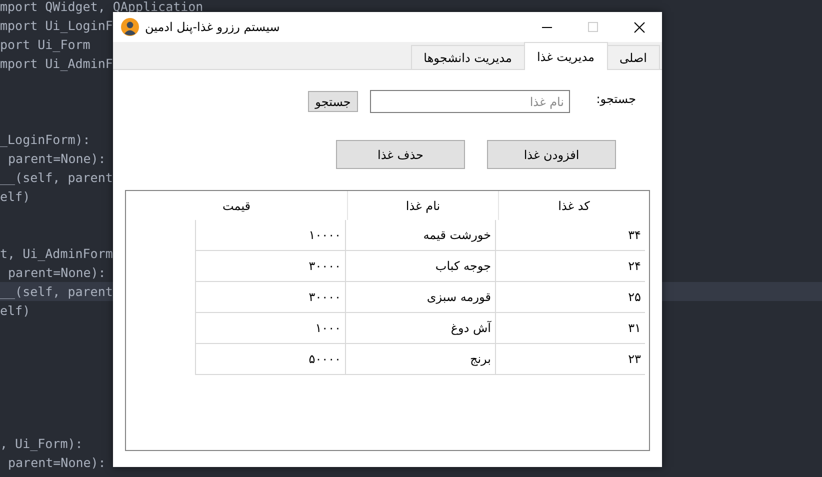  Describe the element at coordinates (458, 297) in the screenshot. I see `table-cell: قورمه سبزی` at that location.